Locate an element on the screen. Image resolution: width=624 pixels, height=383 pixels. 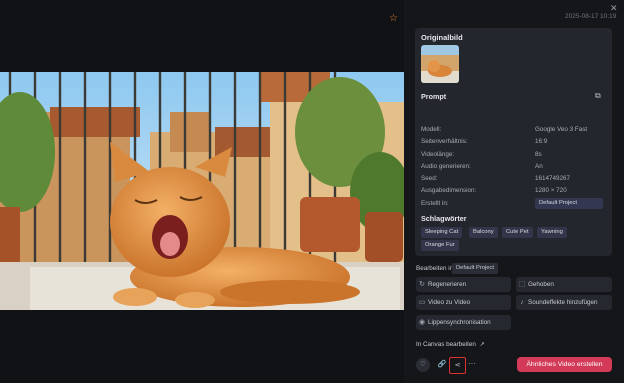
meta-value-model: Google Veo 3 Fast is located at coordinates (561, 129).